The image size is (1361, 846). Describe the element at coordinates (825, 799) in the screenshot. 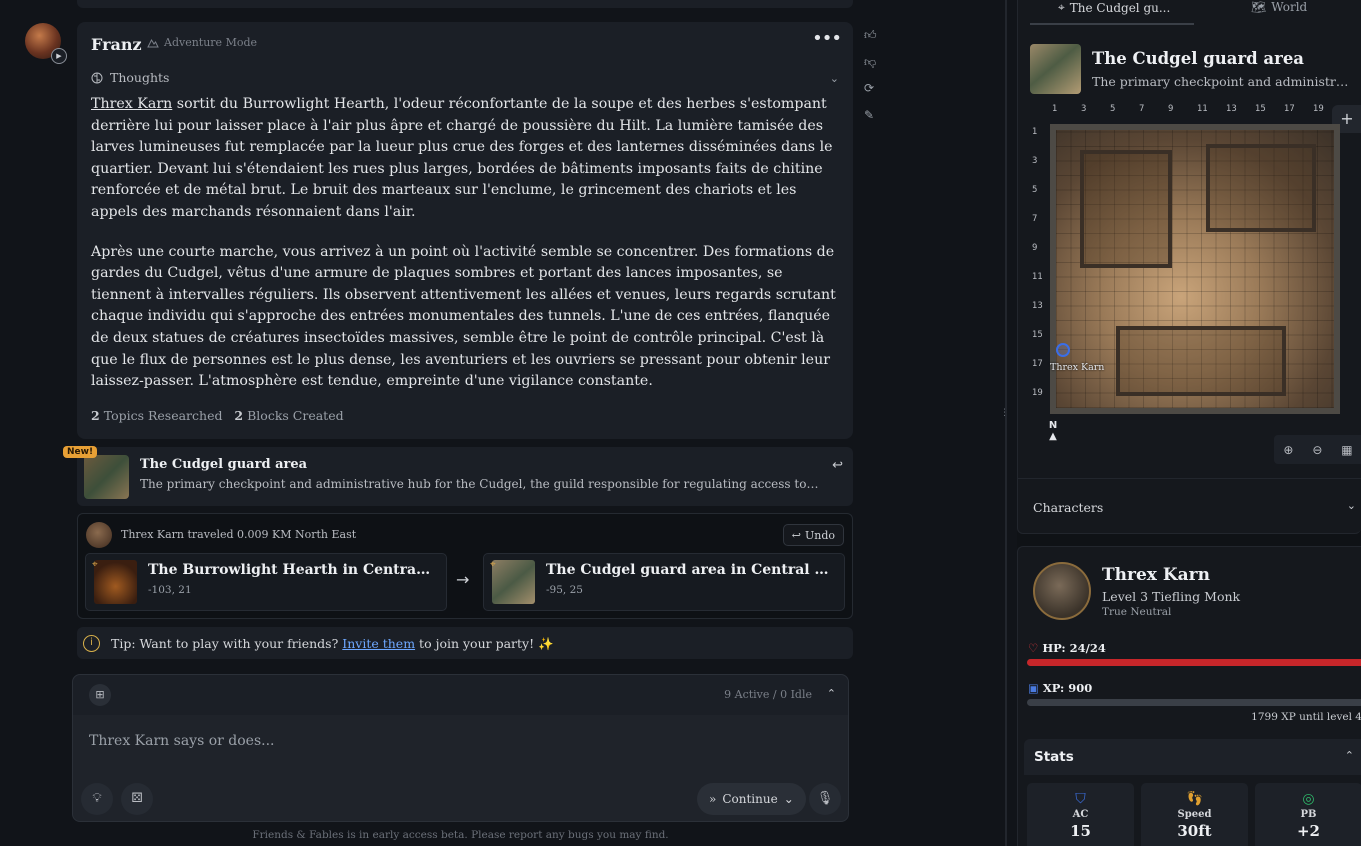

I see `microphone-icon: 🎙︎` at that location.